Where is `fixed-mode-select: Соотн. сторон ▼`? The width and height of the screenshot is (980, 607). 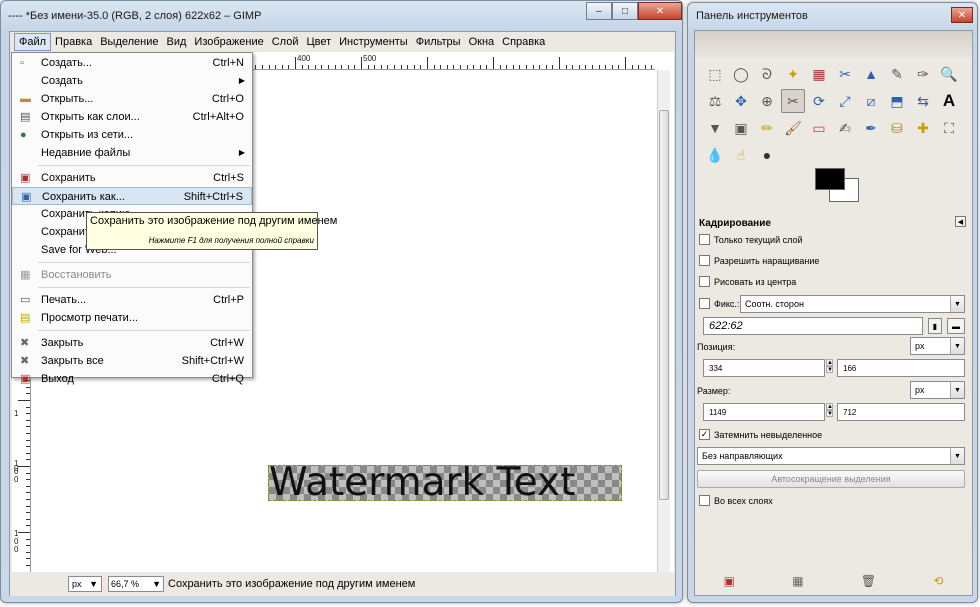
fixed-mode-select: Соотн. сторон ▼ is located at coordinates (852, 304).